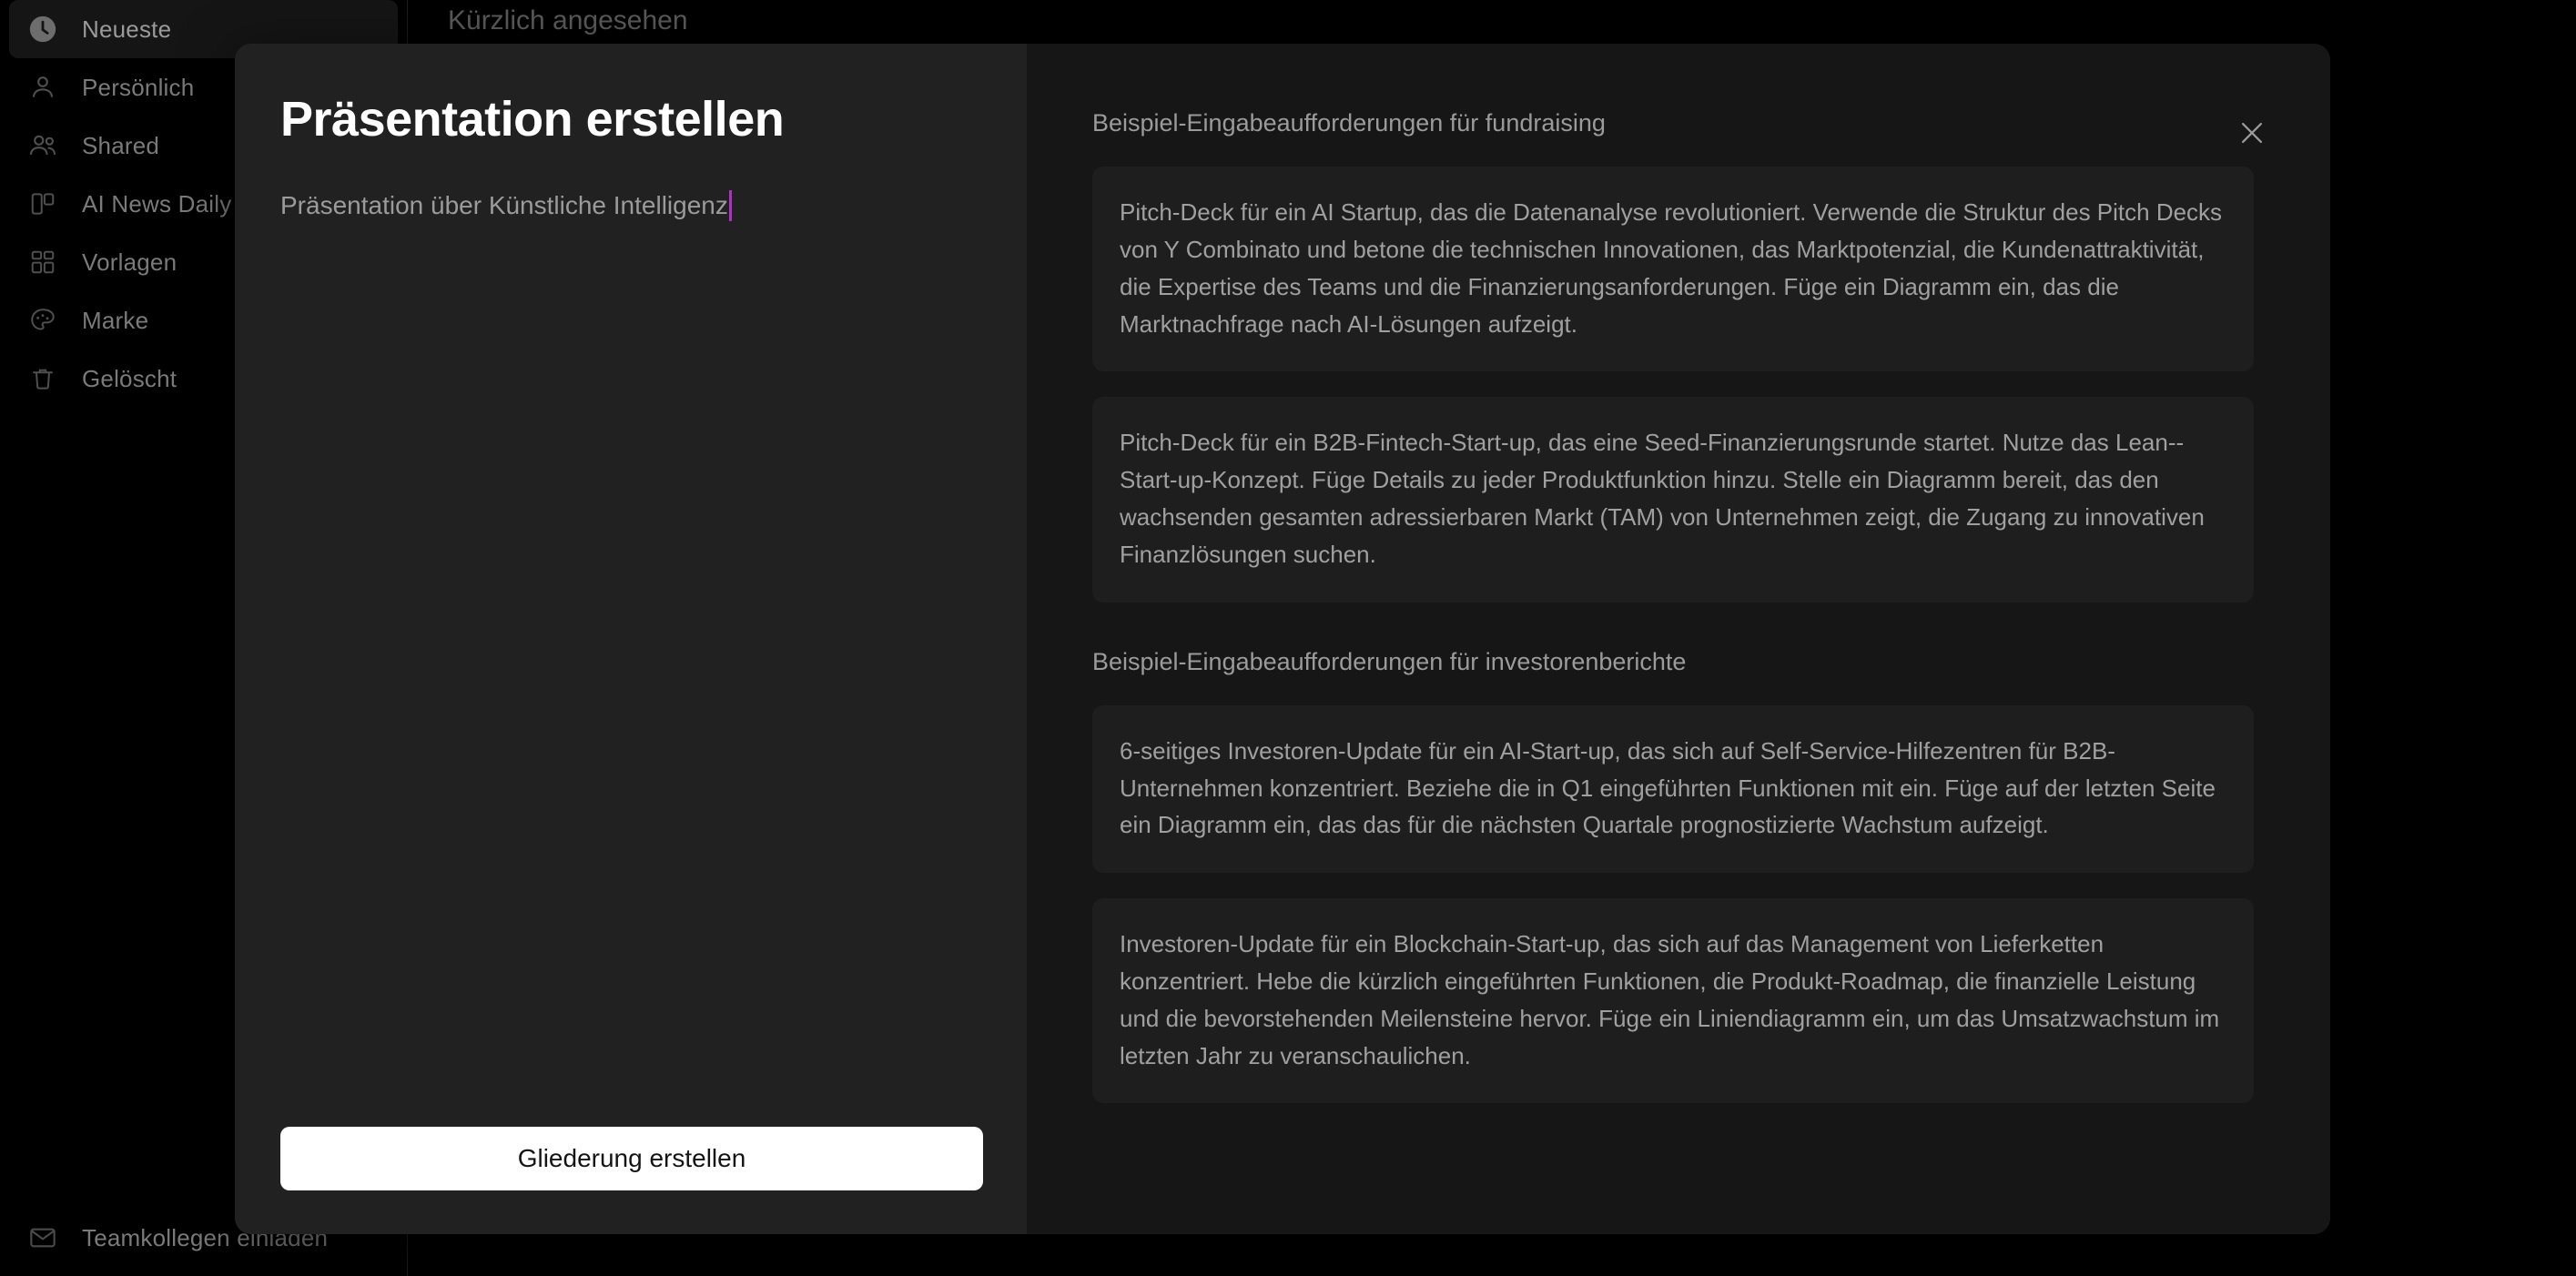 The image size is (2576, 1276). Describe the element at coordinates (42, 1237) in the screenshot. I see `mail-icon` at that location.